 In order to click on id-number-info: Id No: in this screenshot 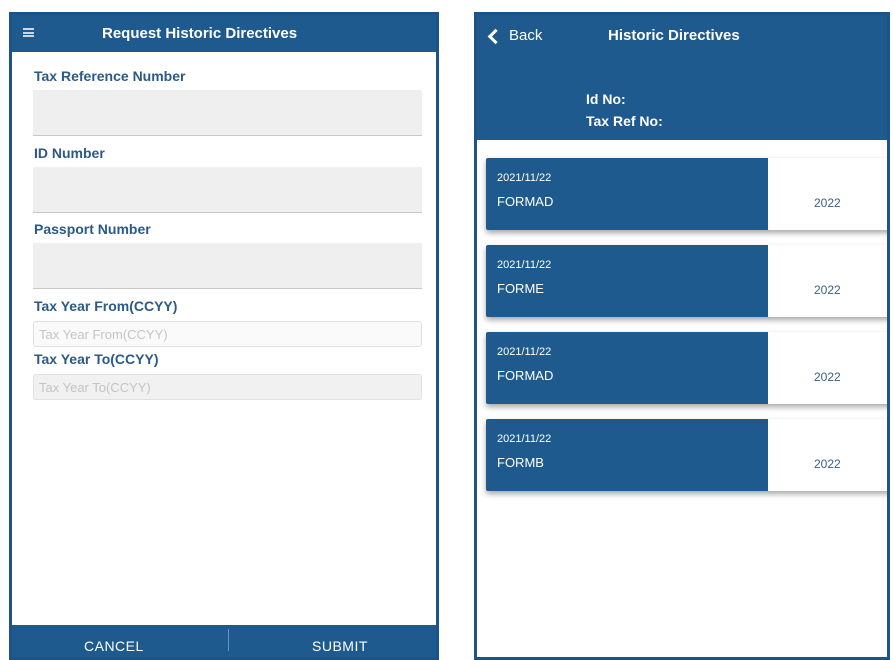, I will do `click(606, 99)`.